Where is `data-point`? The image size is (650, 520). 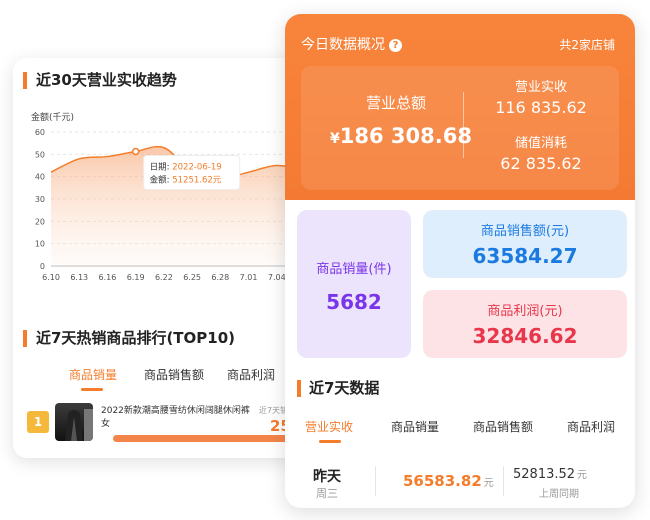
data-point is located at coordinates (135, 151).